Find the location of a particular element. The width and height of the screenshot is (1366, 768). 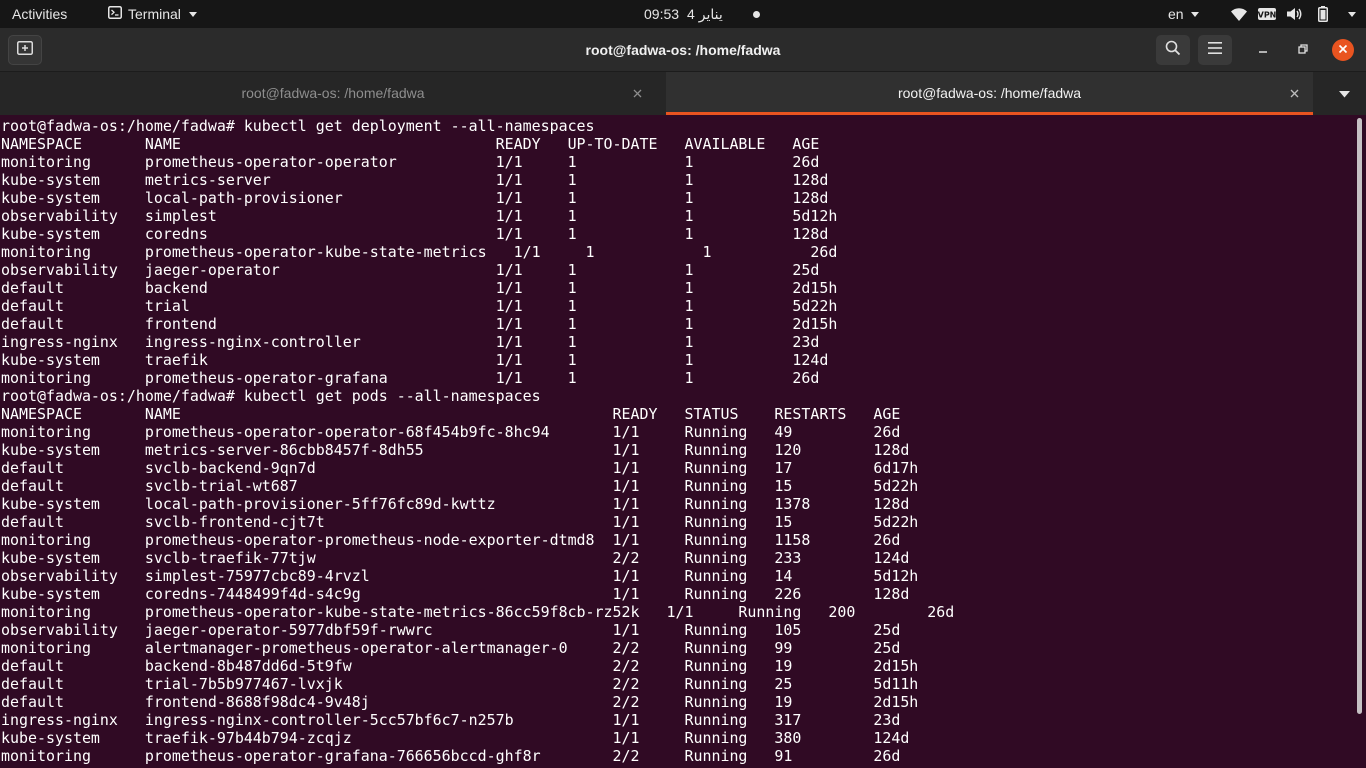

notification-dot-icon is located at coordinates (756, 14).